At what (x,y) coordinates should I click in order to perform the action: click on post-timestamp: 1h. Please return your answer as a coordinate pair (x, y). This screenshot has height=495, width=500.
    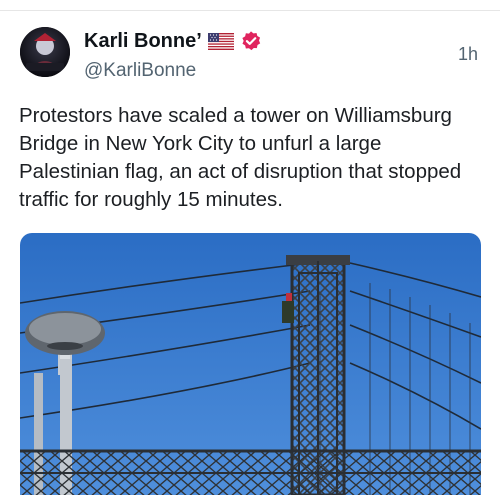
    Looking at the image, I should click on (468, 54).